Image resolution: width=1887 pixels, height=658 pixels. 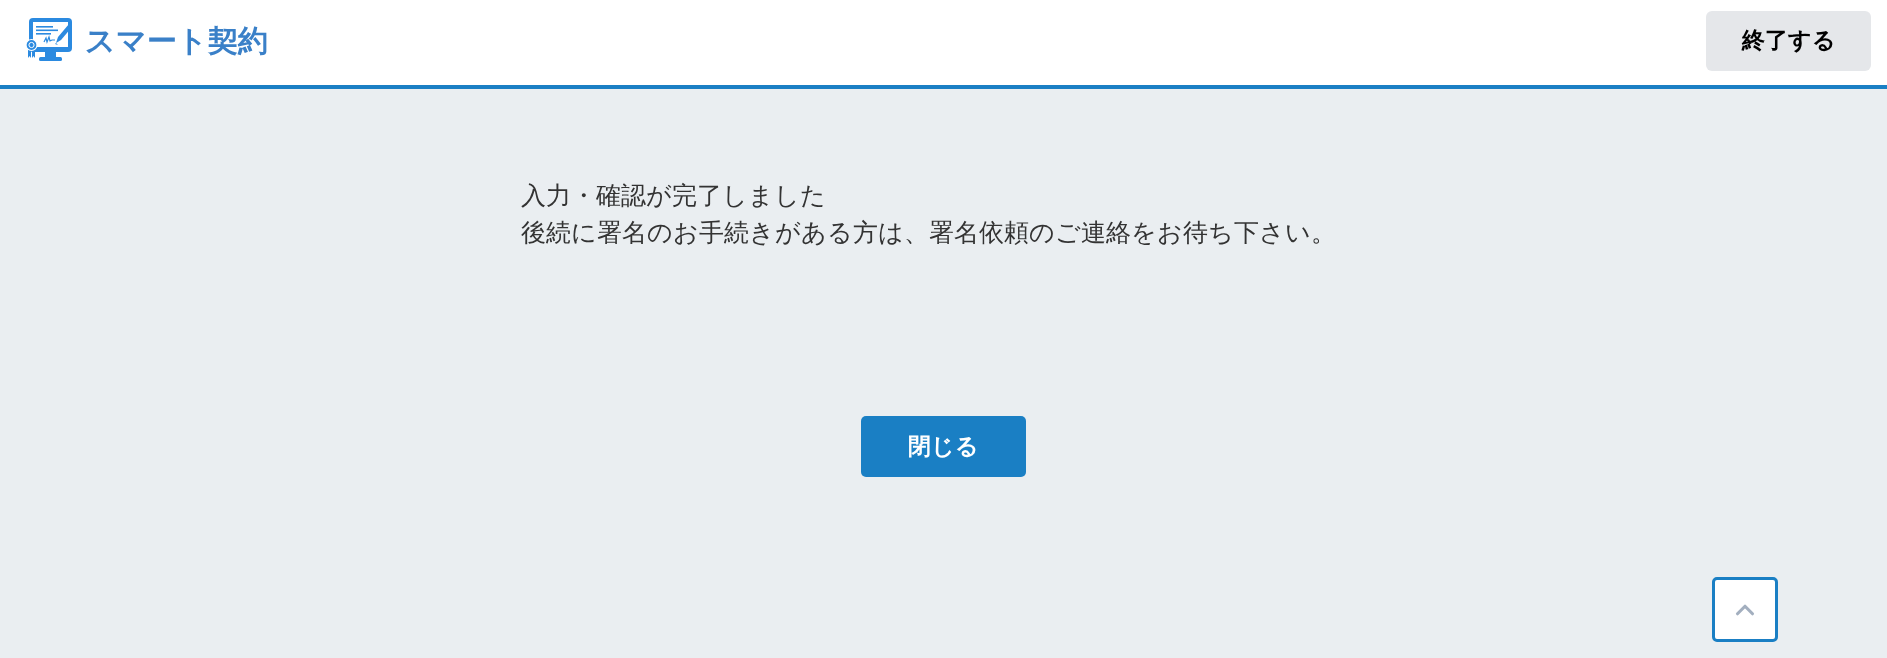 What do you see at coordinates (1745, 609) in the screenshot?
I see `scroll-to-top-button` at bounding box center [1745, 609].